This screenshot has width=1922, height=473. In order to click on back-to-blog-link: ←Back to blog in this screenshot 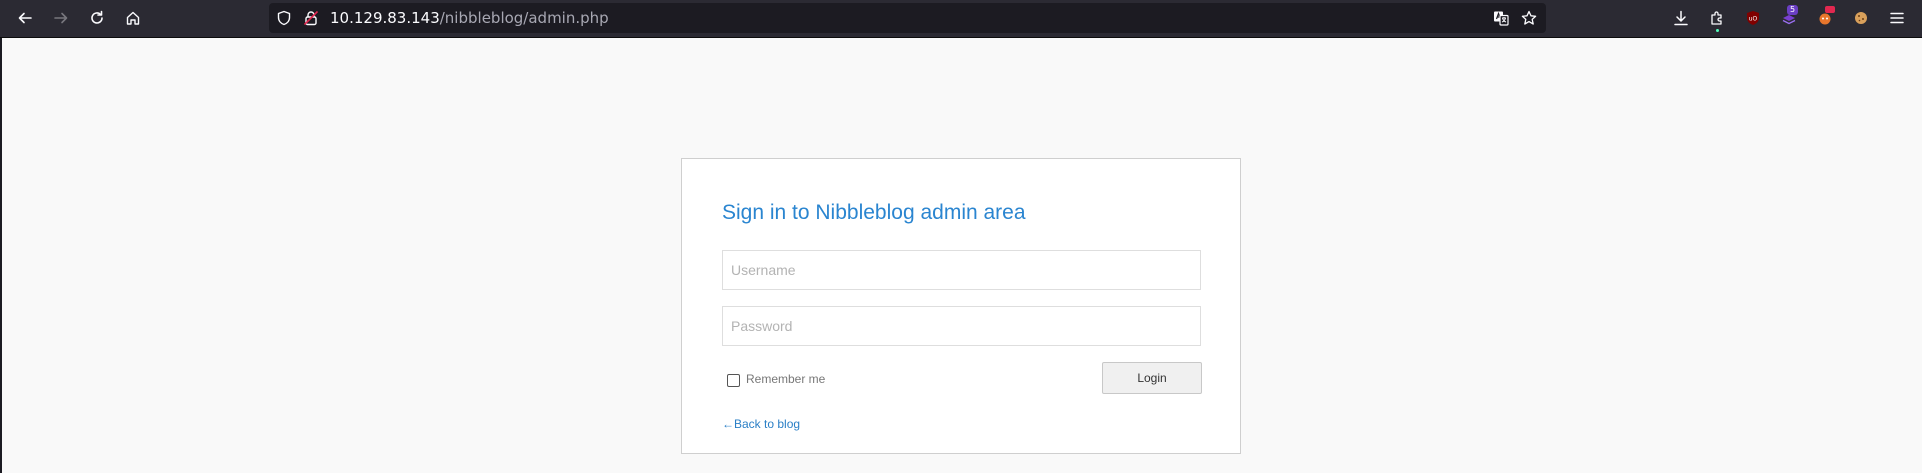, I will do `click(761, 424)`.